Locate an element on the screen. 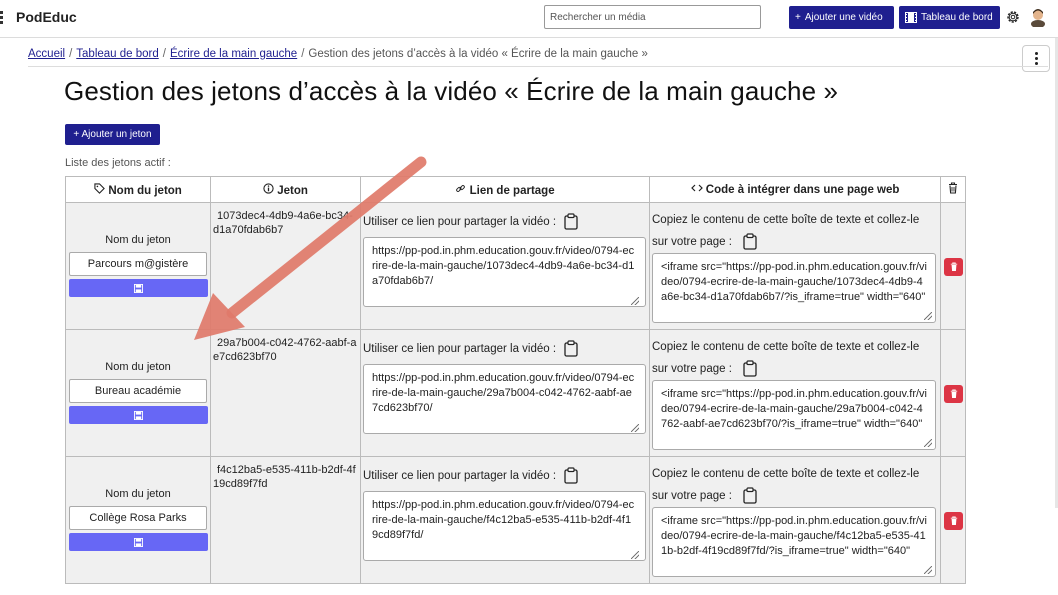  menu-icon is located at coordinates (2, 18).